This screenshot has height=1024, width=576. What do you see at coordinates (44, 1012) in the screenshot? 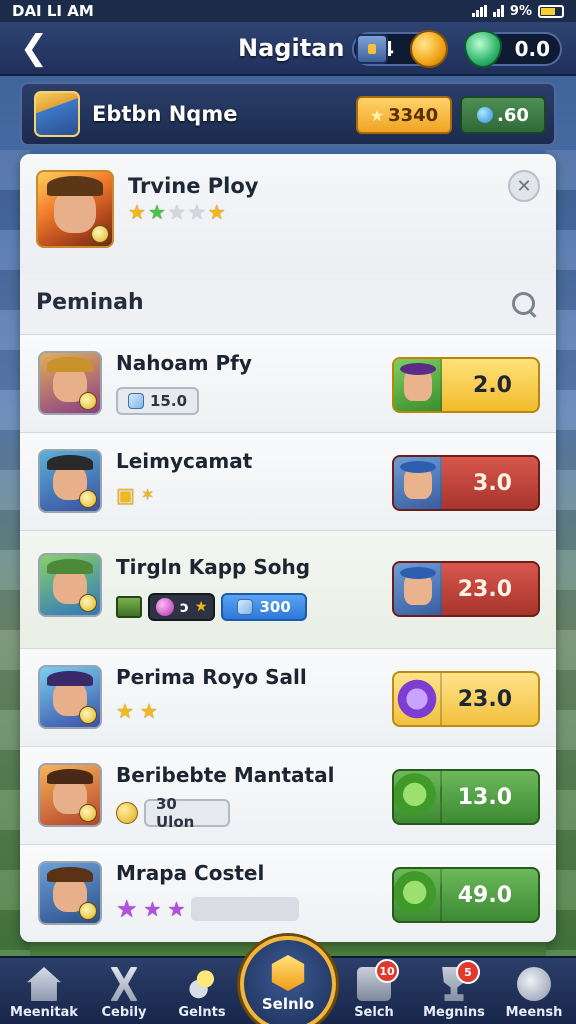
I see `nav-label: Meenitak` at bounding box center [44, 1012].